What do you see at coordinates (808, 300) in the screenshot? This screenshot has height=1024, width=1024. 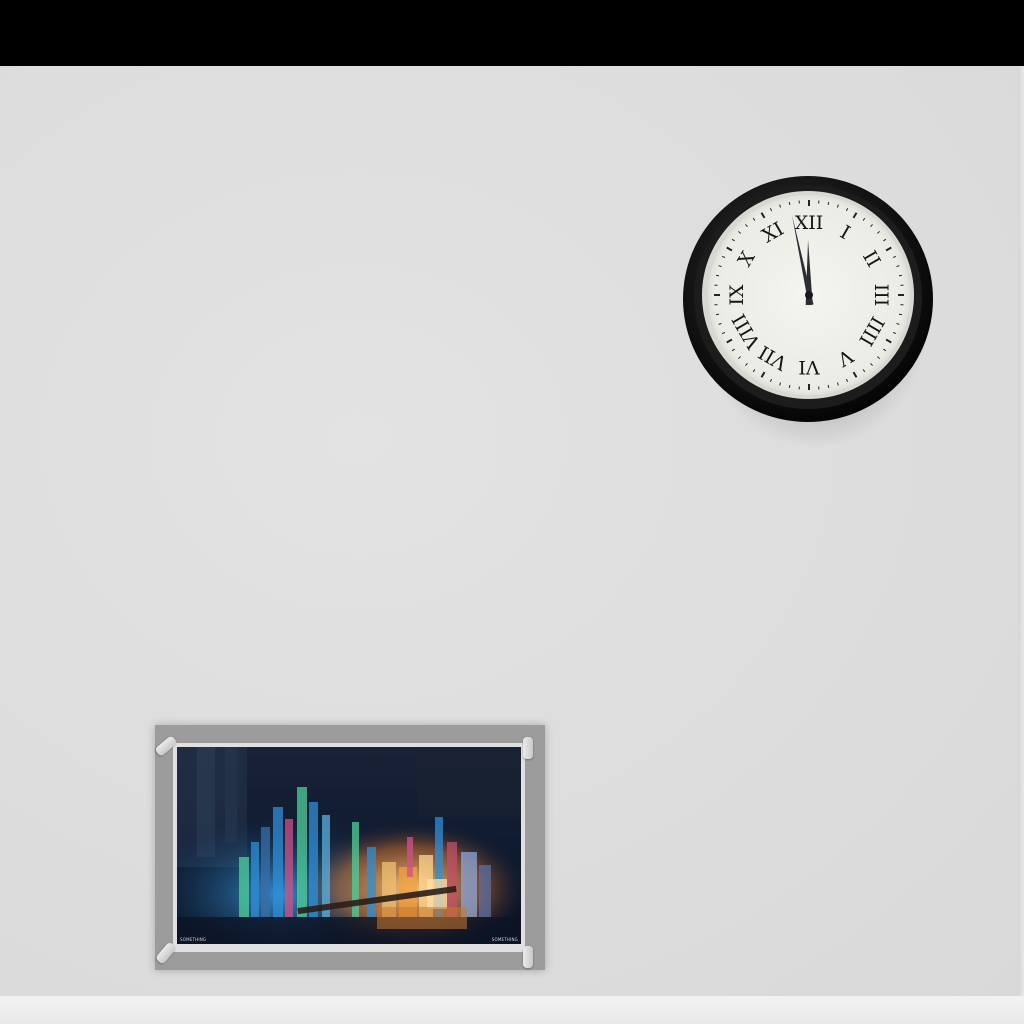 I see `wall-clock: XII IIIIIIIIIIVVIVIIVIIIIXXXI` at bounding box center [808, 300].